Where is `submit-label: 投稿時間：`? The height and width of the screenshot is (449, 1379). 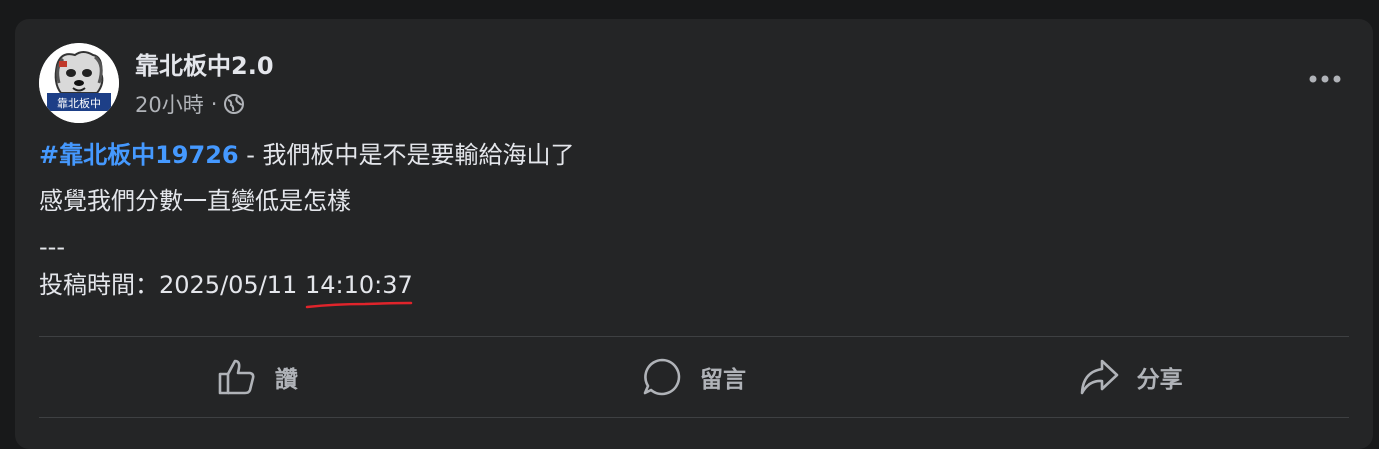
submit-label: 投稿時間： is located at coordinates (99, 285).